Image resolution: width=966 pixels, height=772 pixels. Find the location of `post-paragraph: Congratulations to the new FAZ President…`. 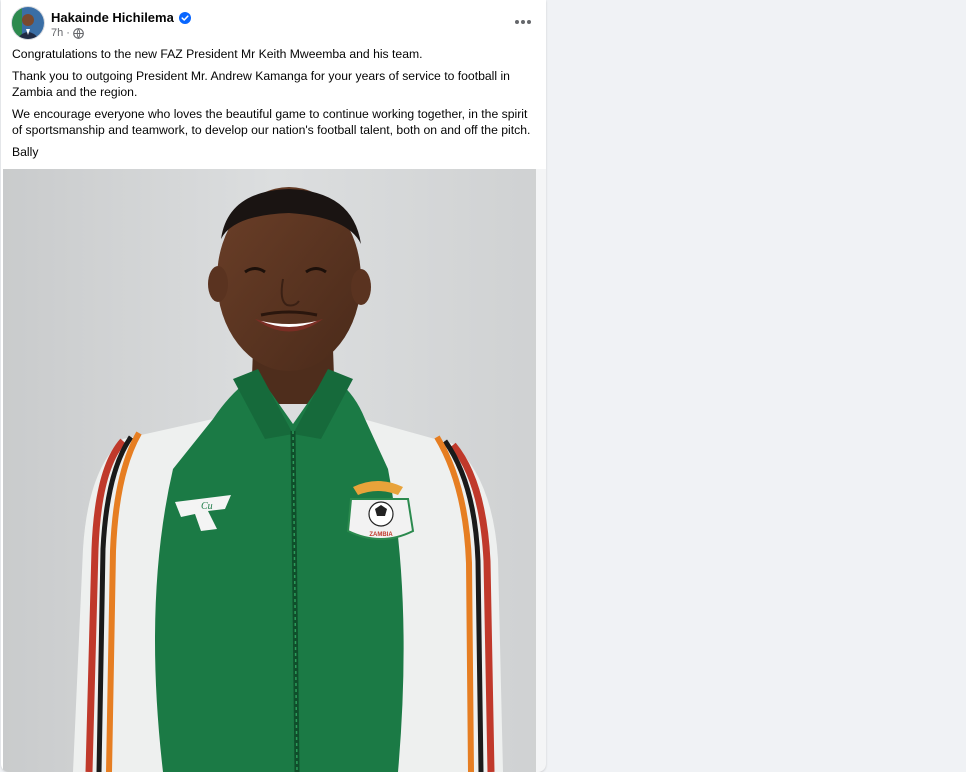

post-paragraph: Congratulations to the new FAZ President… is located at coordinates (217, 54).